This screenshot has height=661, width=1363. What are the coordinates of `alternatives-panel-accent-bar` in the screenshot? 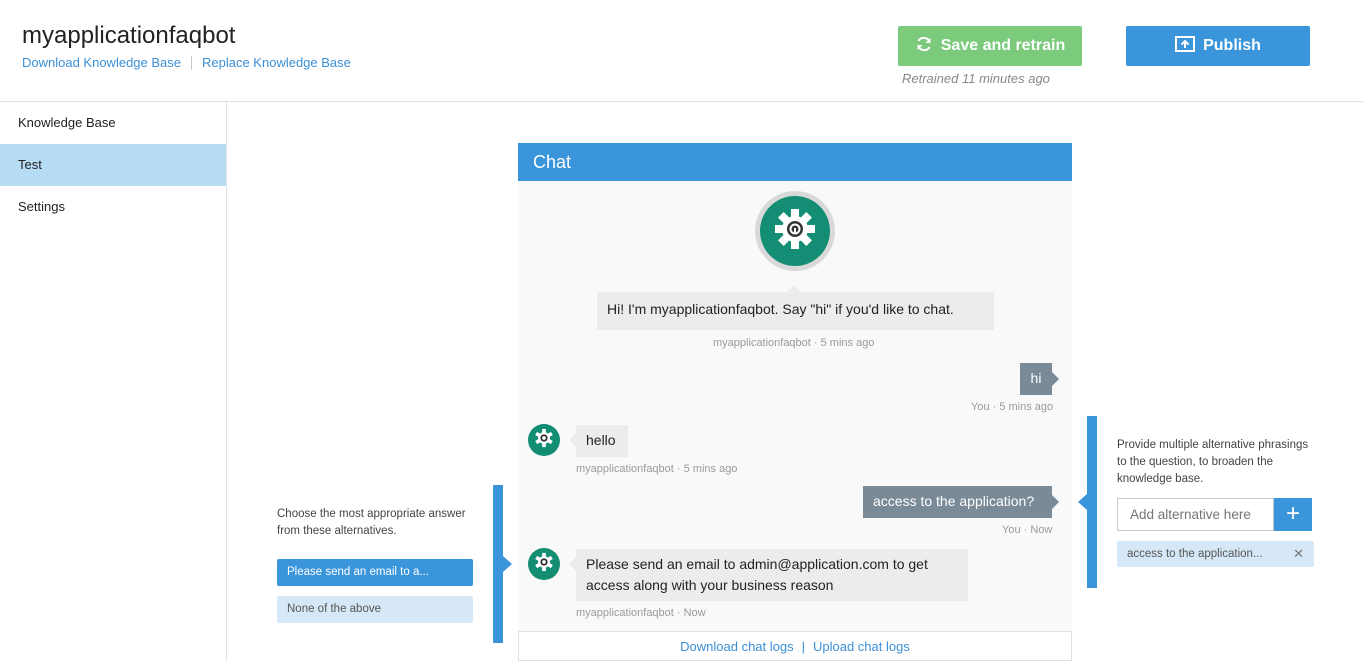 It's located at (1092, 502).